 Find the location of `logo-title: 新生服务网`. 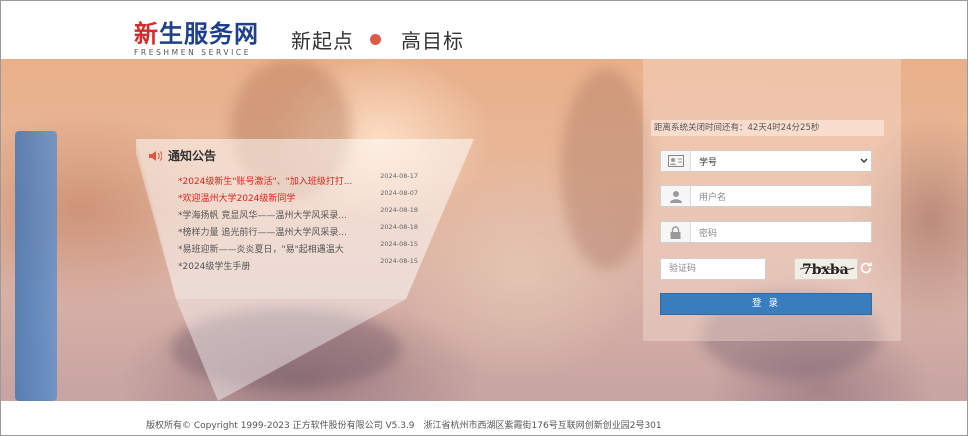

logo-title: 新生服务网 is located at coordinates (196, 33).